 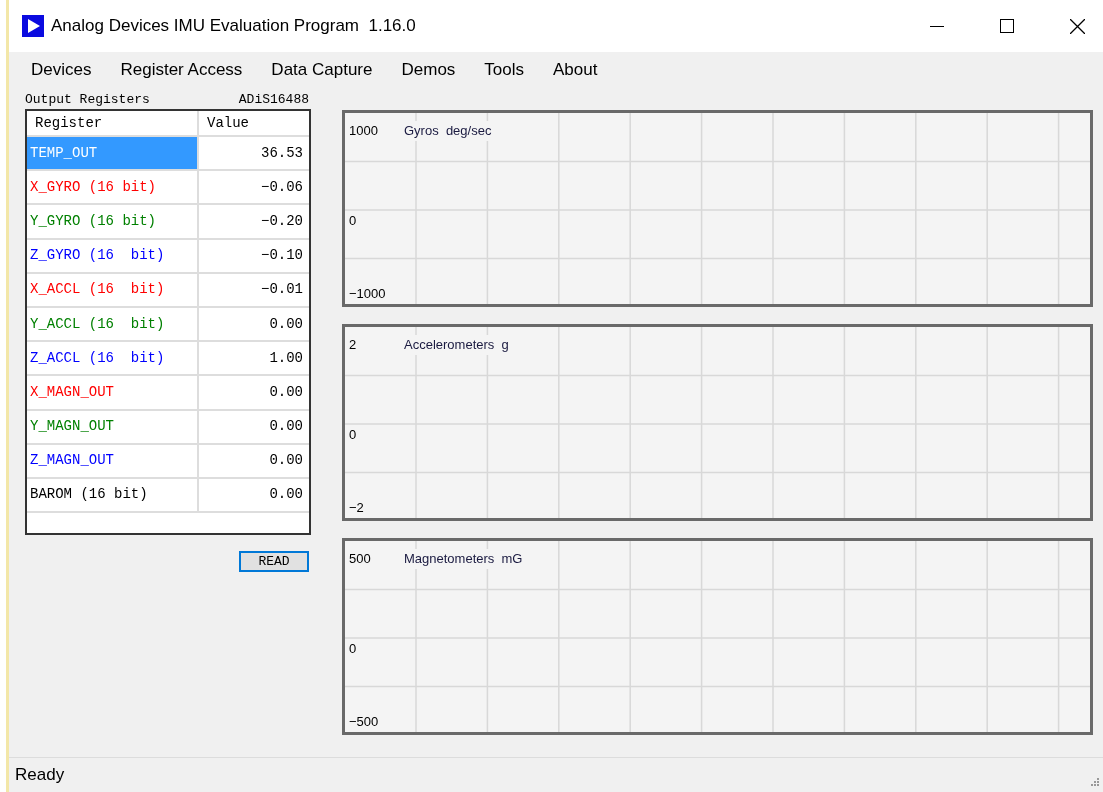 What do you see at coordinates (233, 26) in the screenshot?
I see `window-title: Analog Devices IMU Evaluation Program 1.16.0` at bounding box center [233, 26].